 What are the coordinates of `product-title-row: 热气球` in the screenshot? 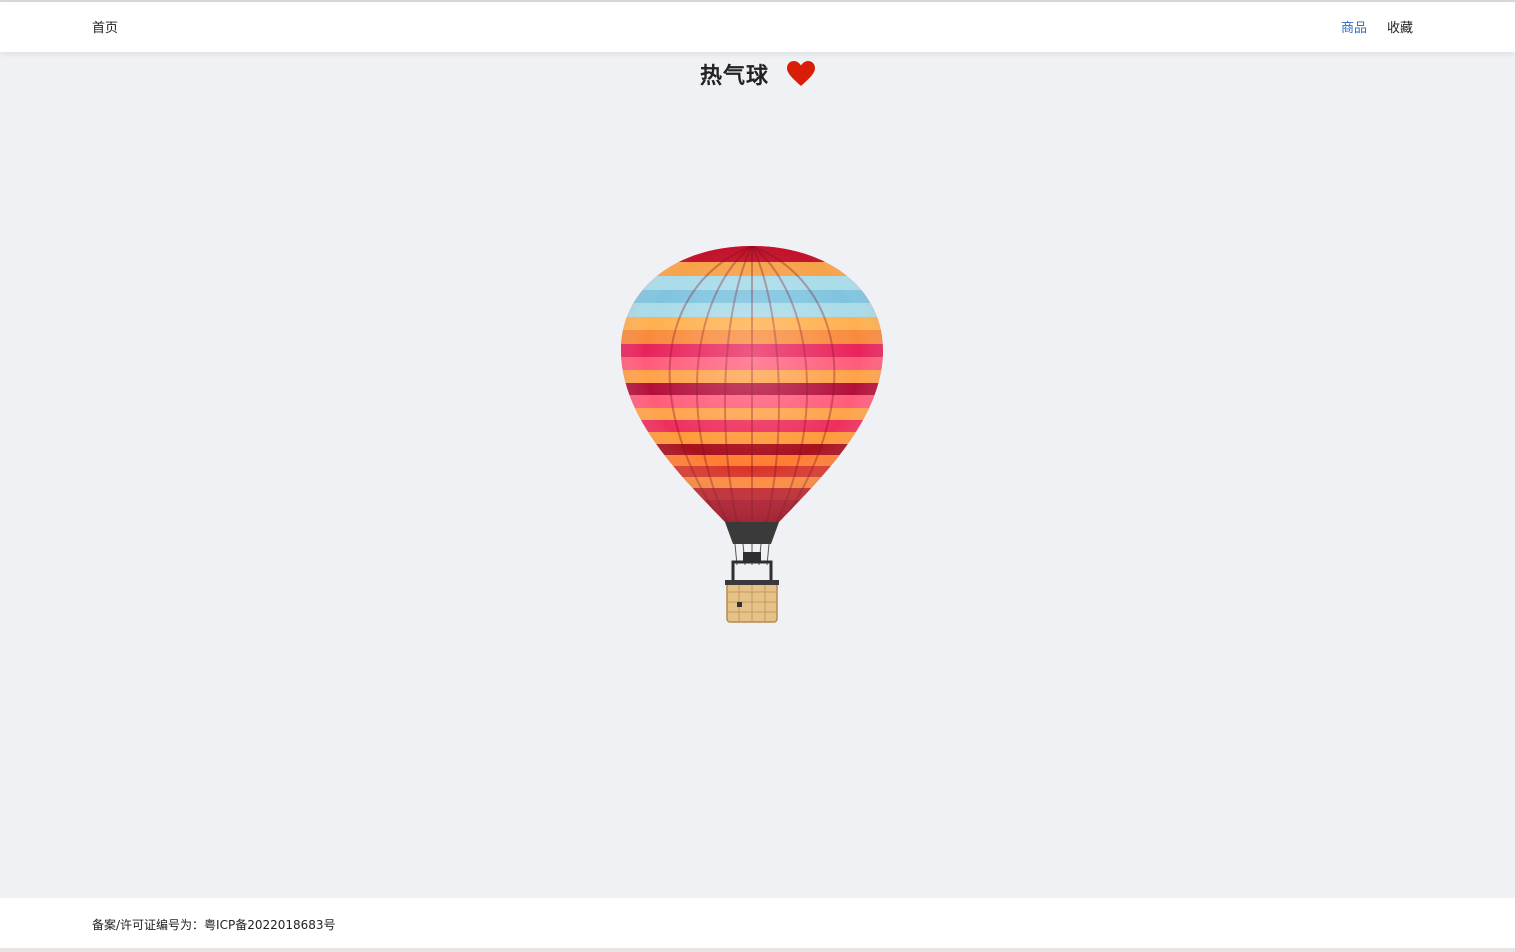 It's located at (757, 74).